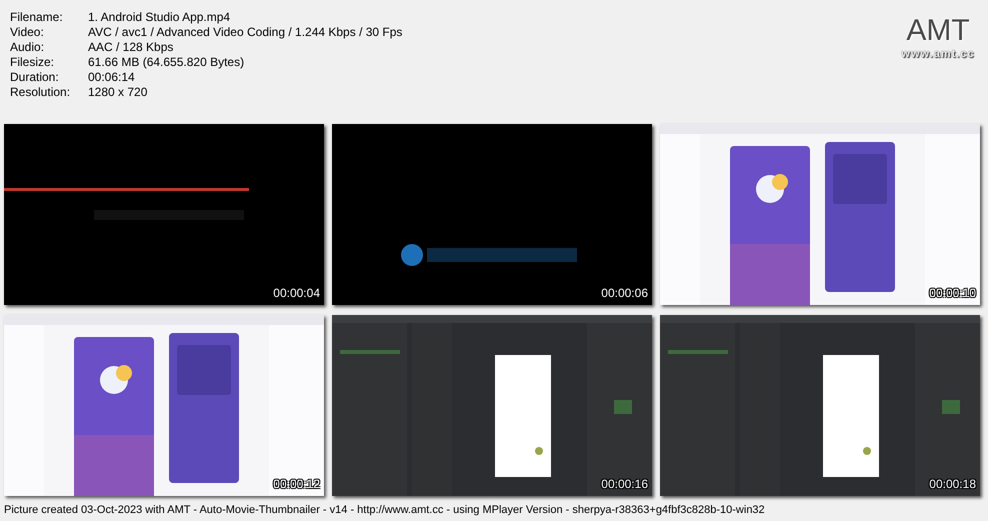 This screenshot has width=988, height=521. What do you see at coordinates (111, 77) in the screenshot?
I see `info-value: 00:06:14` at bounding box center [111, 77].